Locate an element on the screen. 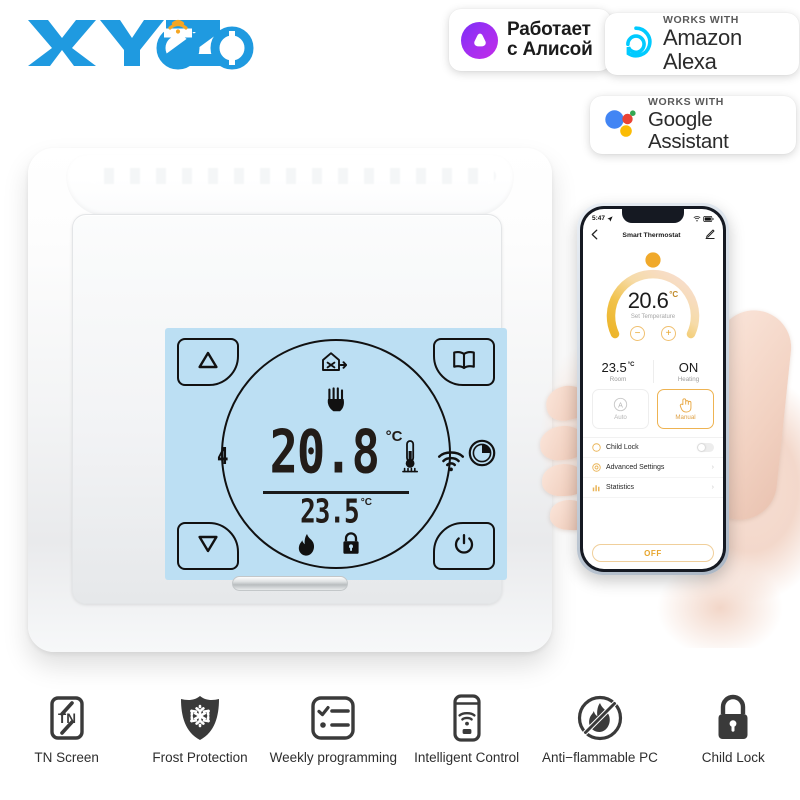 The image size is (800, 800). google-badge-text: WORKS WITH Google Assistant is located at coordinates (716, 124).